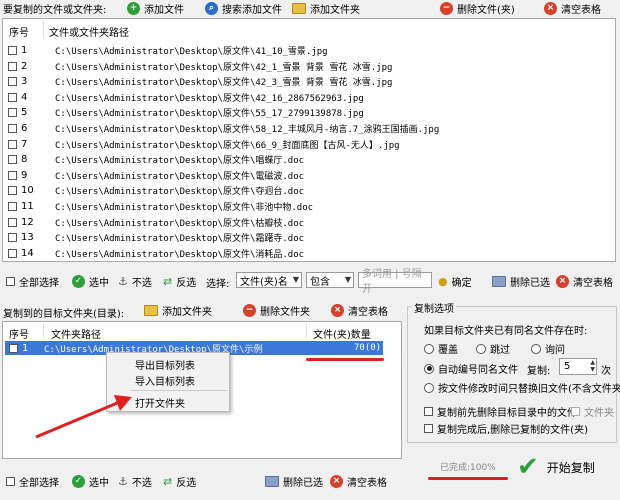 The width and height of the screenshot is (620, 500). Describe the element at coordinates (32, 281) in the screenshot. I see `select-all-button: 全部选择` at that location.